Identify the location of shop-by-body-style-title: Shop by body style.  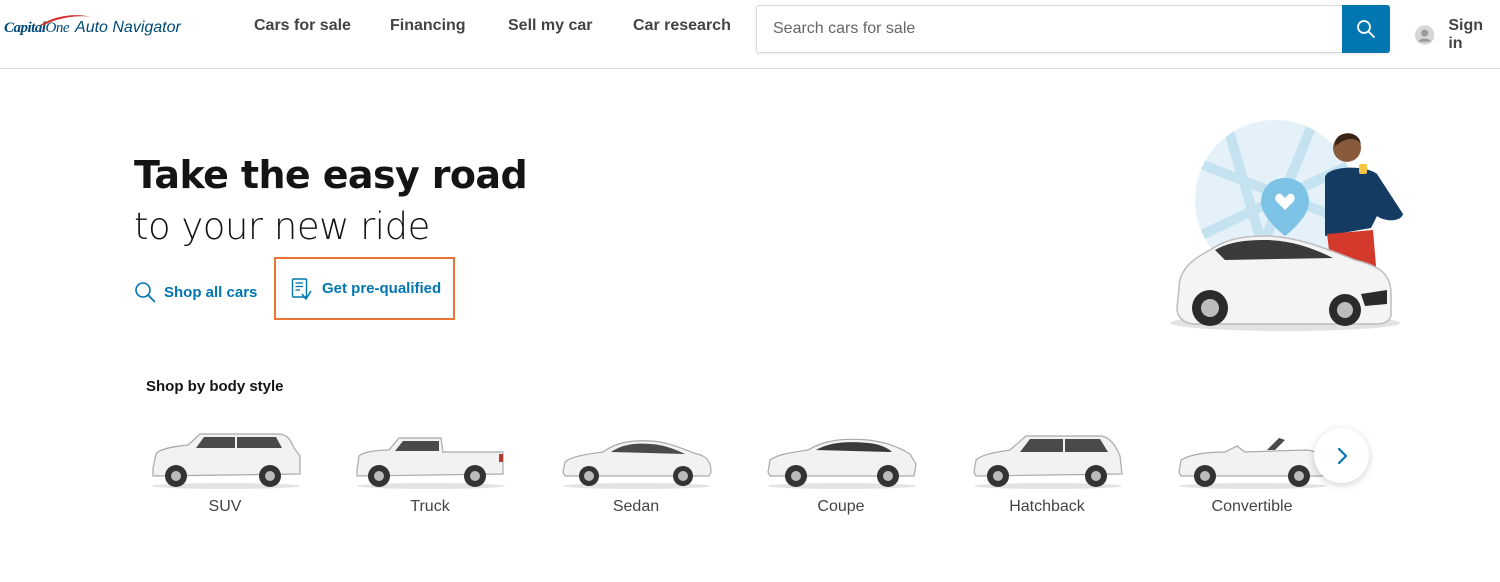
(215, 386).